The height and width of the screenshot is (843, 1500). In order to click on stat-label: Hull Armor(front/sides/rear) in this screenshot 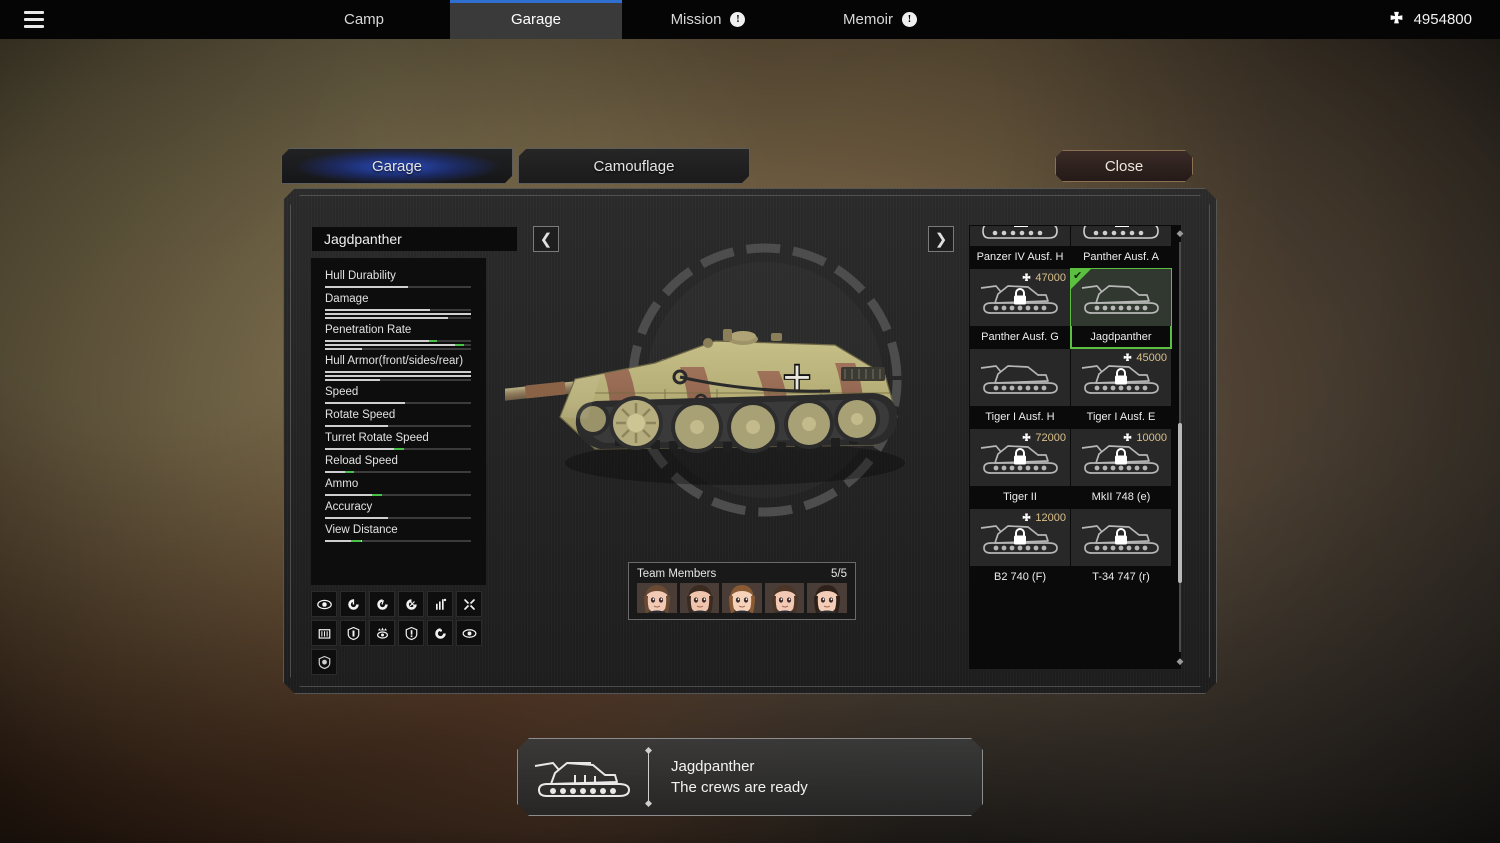, I will do `click(394, 361)`.